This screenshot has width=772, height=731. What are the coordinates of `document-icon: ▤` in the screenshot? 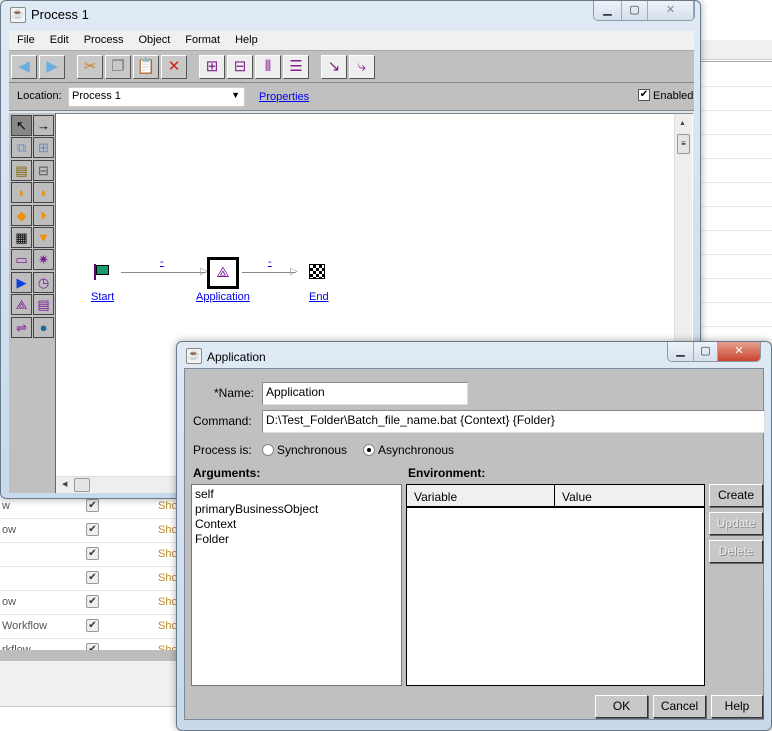 It's located at (43, 305).